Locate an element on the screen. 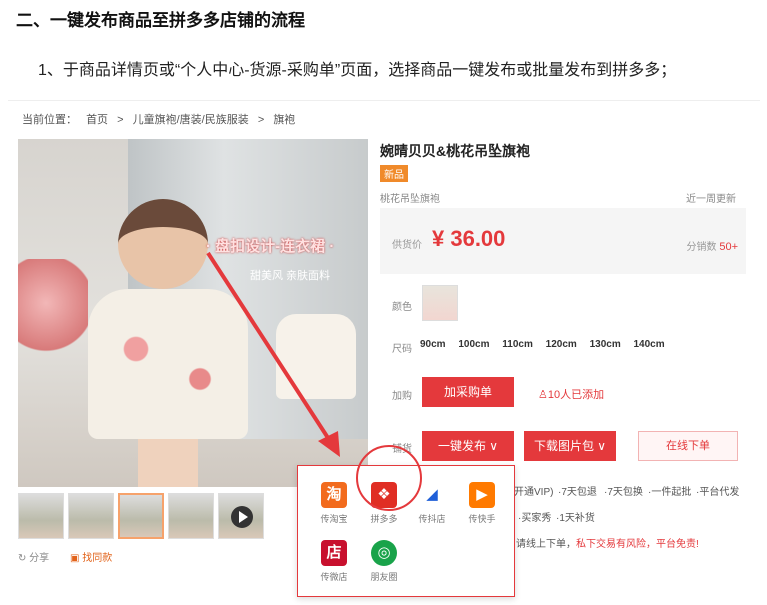 This screenshot has width=767, height=605. added-count: ♙10人已添加 is located at coordinates (571, 394).